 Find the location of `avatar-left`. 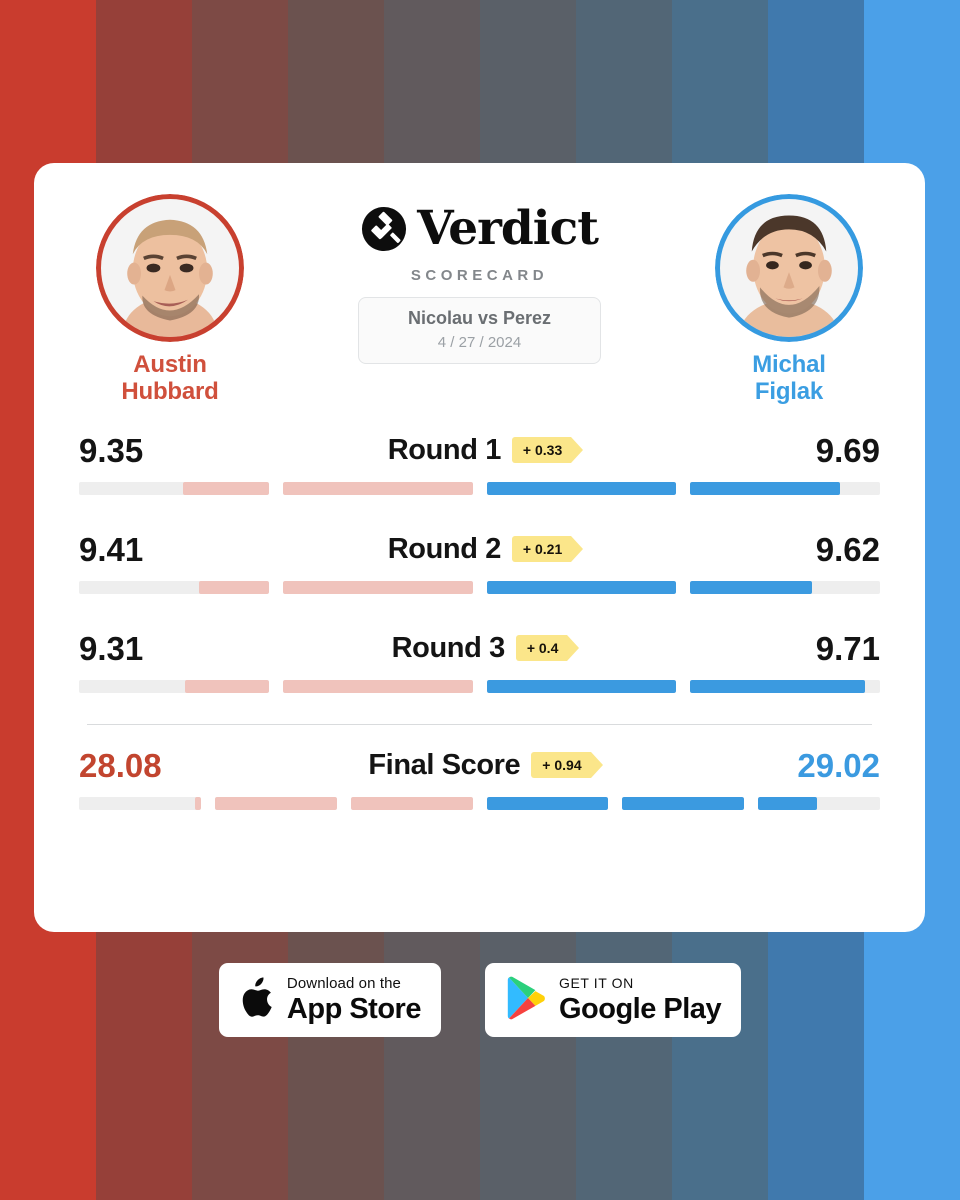

avatar-left is located at coordinates (170, 268).